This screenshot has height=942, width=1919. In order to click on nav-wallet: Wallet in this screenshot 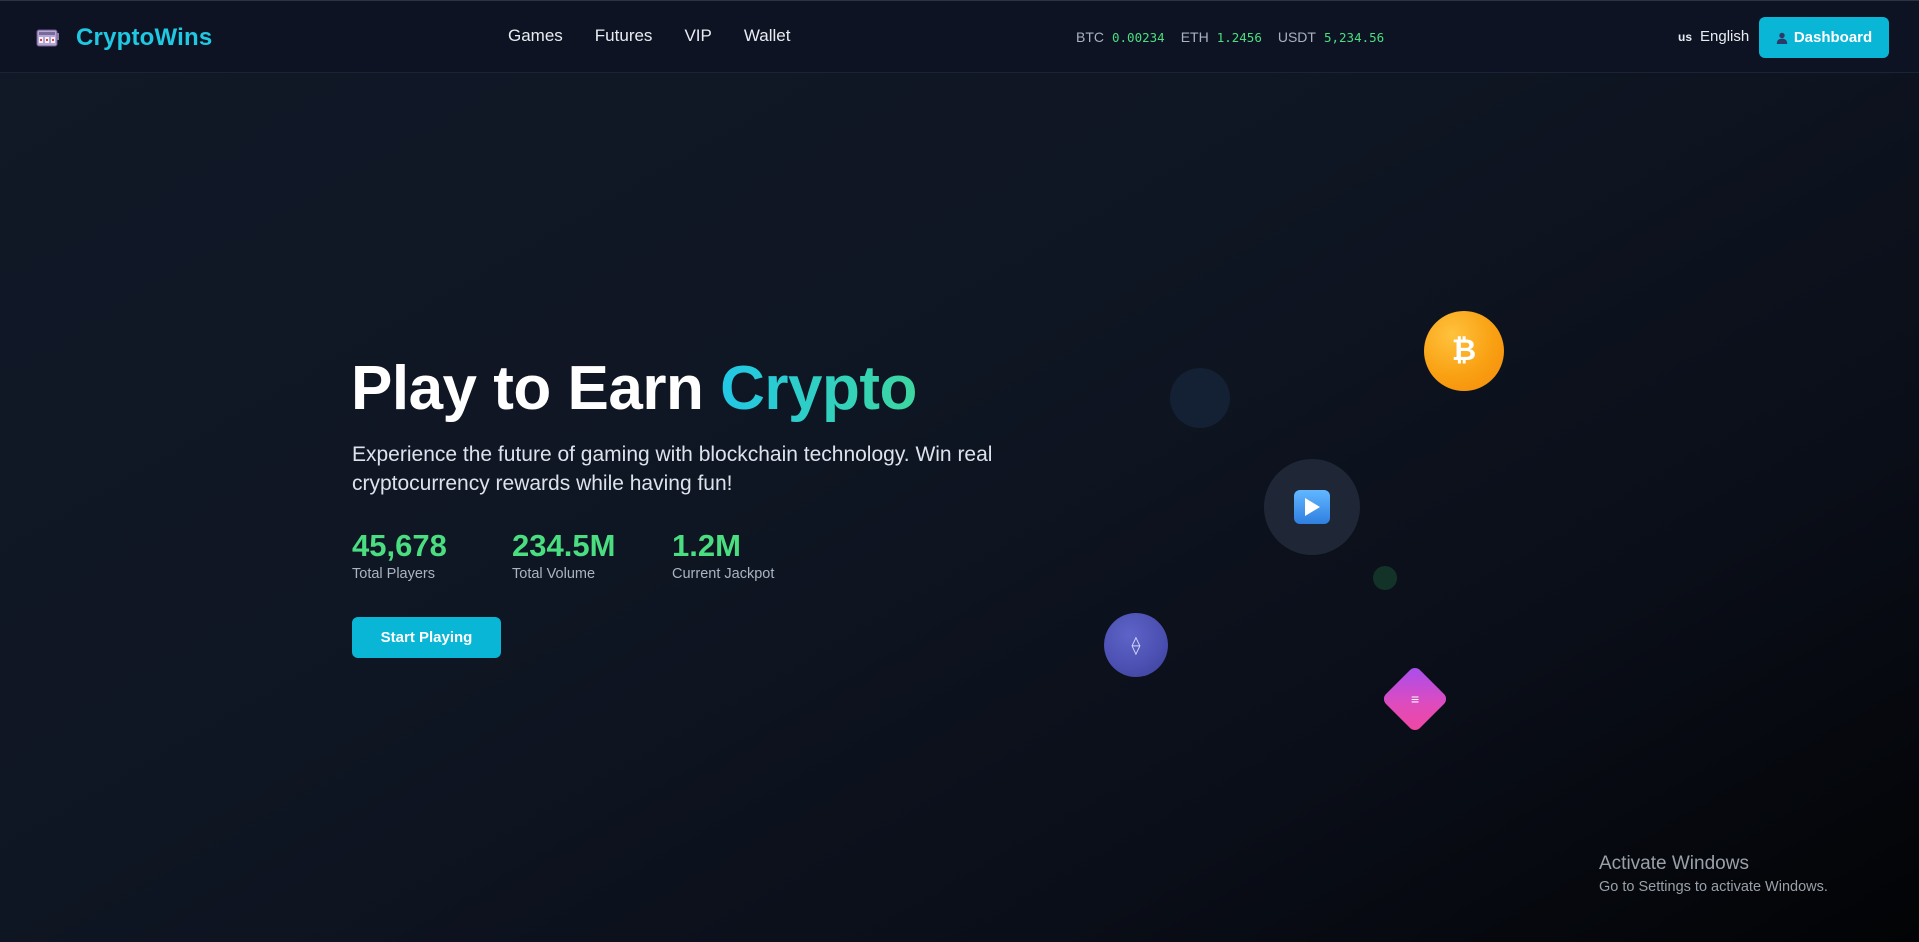, I will do `click(767, 36)`.